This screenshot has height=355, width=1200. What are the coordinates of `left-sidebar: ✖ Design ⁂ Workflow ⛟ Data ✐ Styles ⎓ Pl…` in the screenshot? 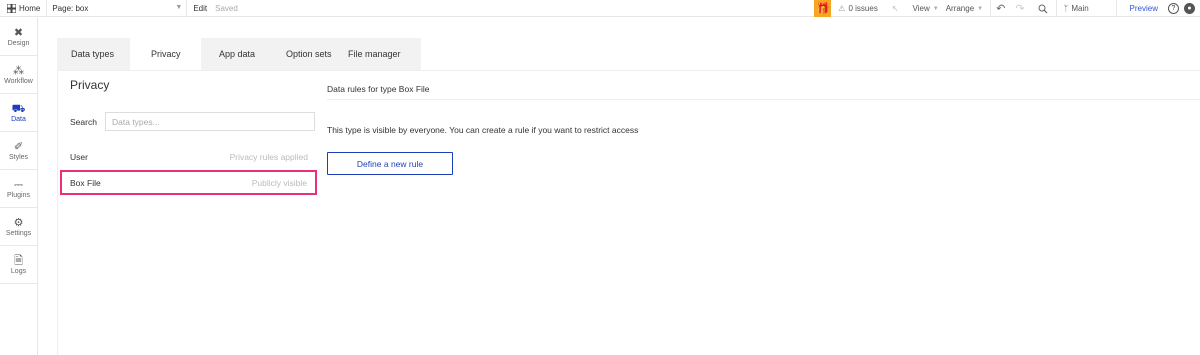 It's located at (19, 186).